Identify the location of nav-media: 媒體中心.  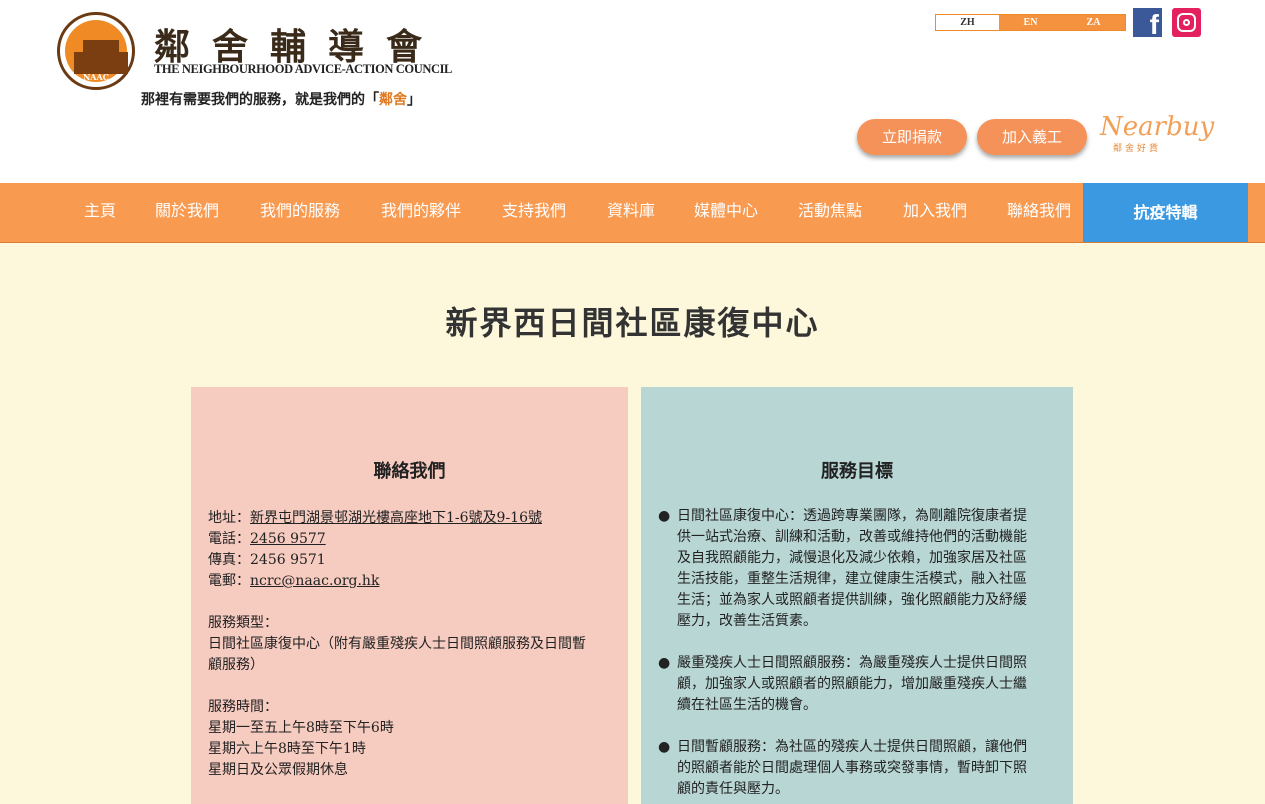
(726, 212).